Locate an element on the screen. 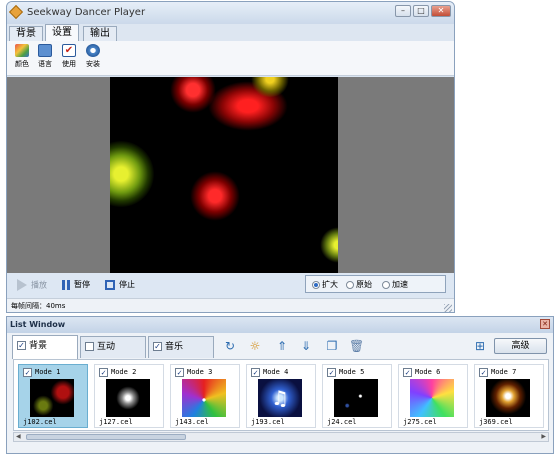 Image resolution: width=560 pixels, height=458 pixels. pause-button: 暂停 is located at coordinates (76, 285).